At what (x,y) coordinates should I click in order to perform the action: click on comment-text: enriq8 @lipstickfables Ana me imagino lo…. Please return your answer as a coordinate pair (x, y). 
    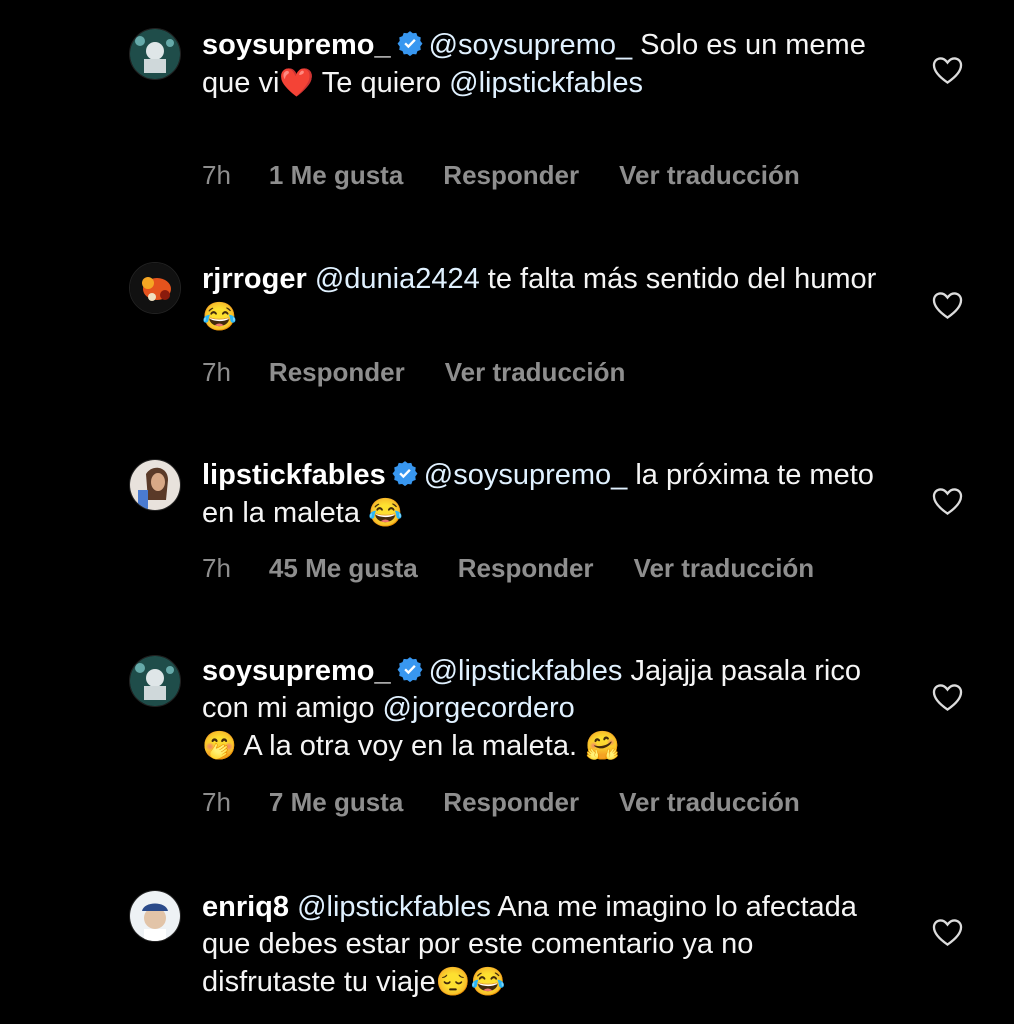
    Looking at the image, I should click on (529, 944).